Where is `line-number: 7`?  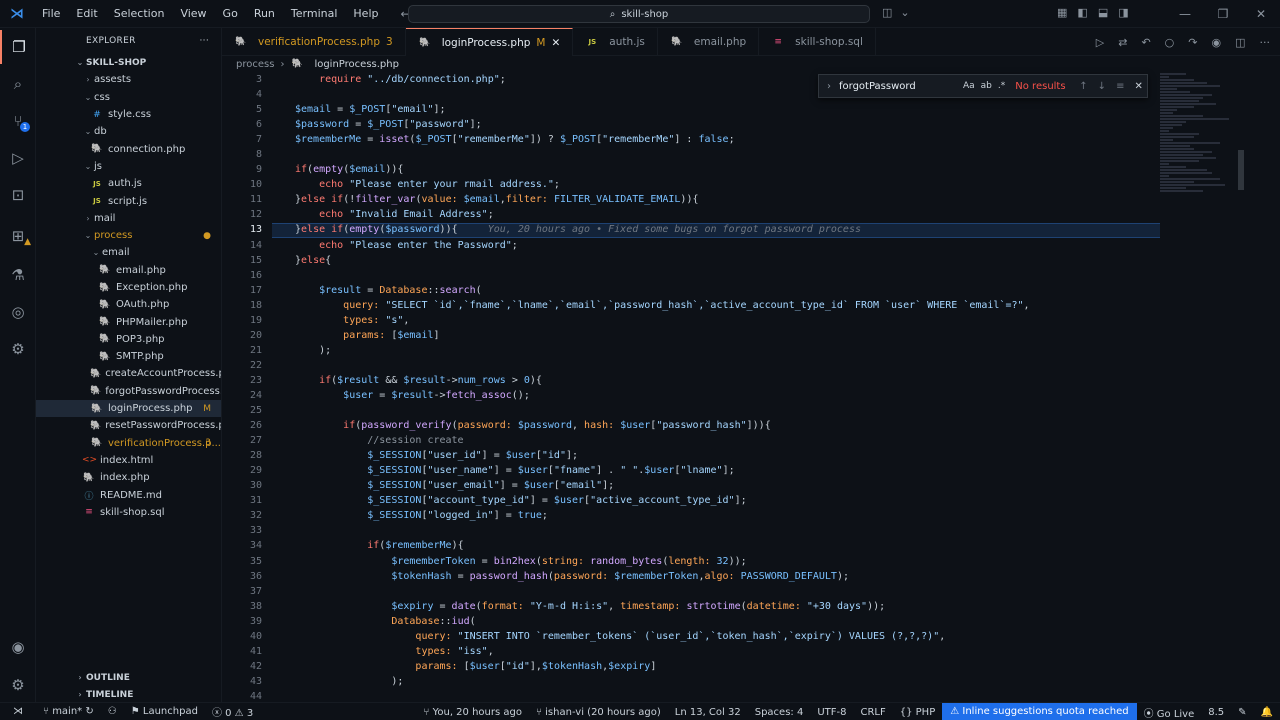 line-number: 7 is located at coordinates (242, 139).